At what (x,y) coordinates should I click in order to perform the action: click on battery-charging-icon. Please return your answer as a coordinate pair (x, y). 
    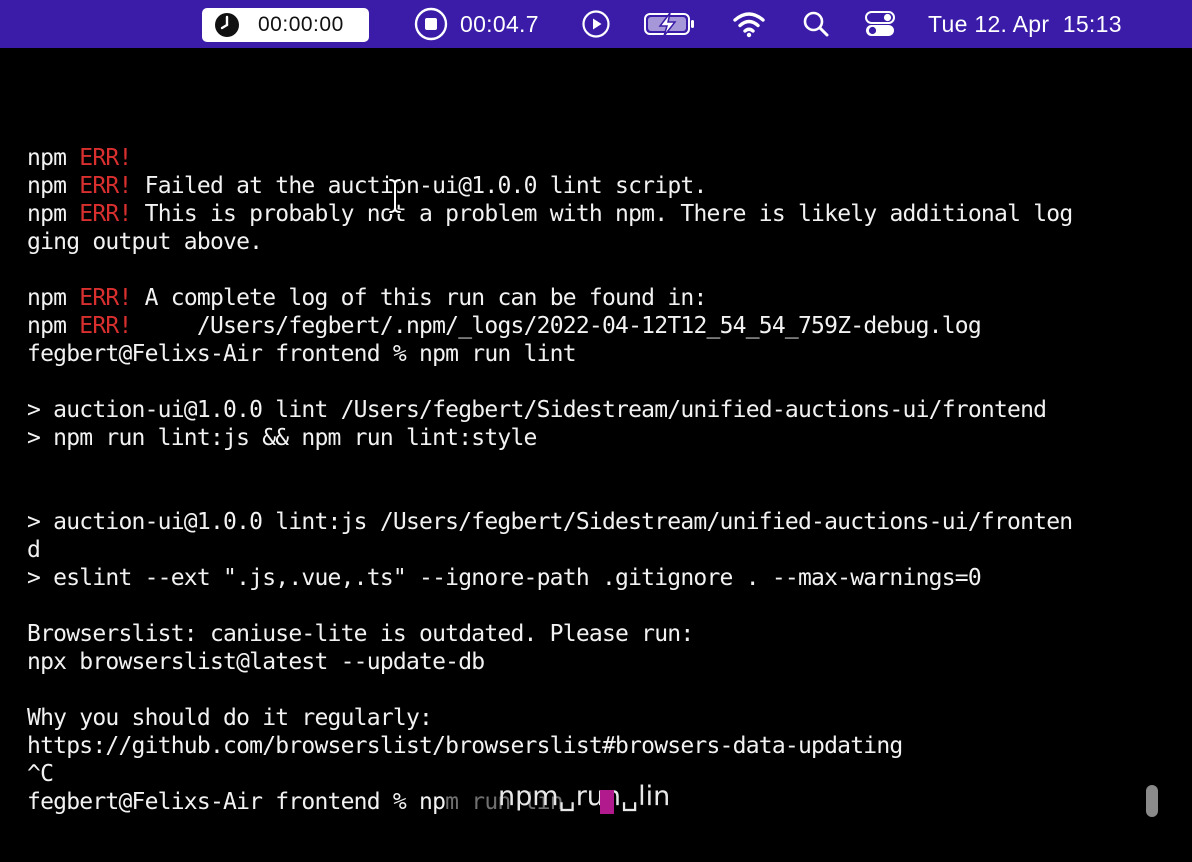
    Looking at the image, I should click on (669, 24).